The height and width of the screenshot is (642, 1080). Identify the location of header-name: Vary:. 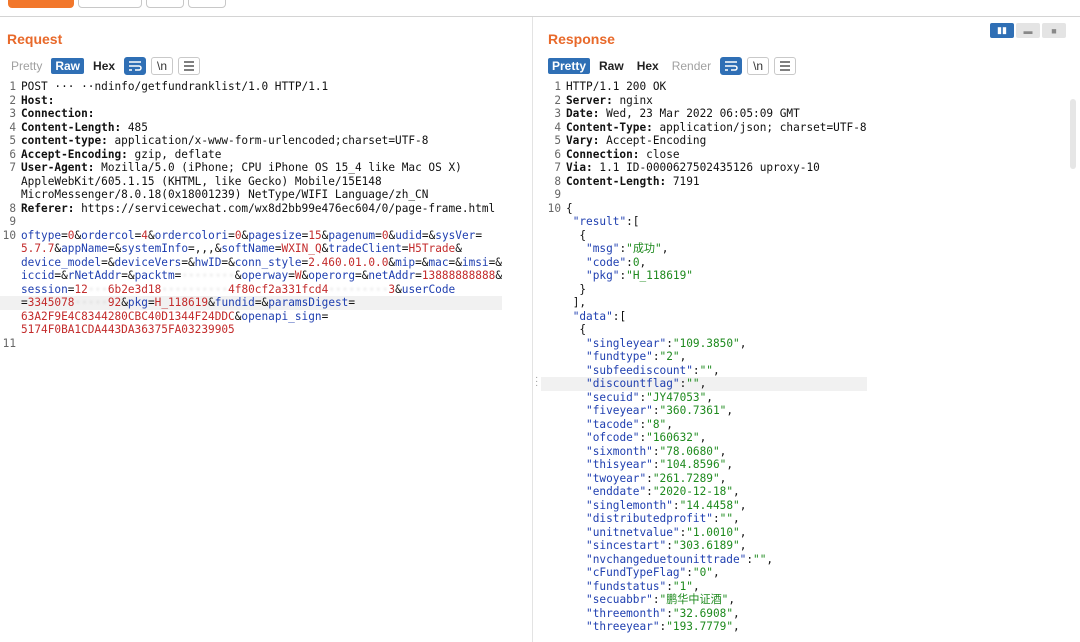
(583, 140).